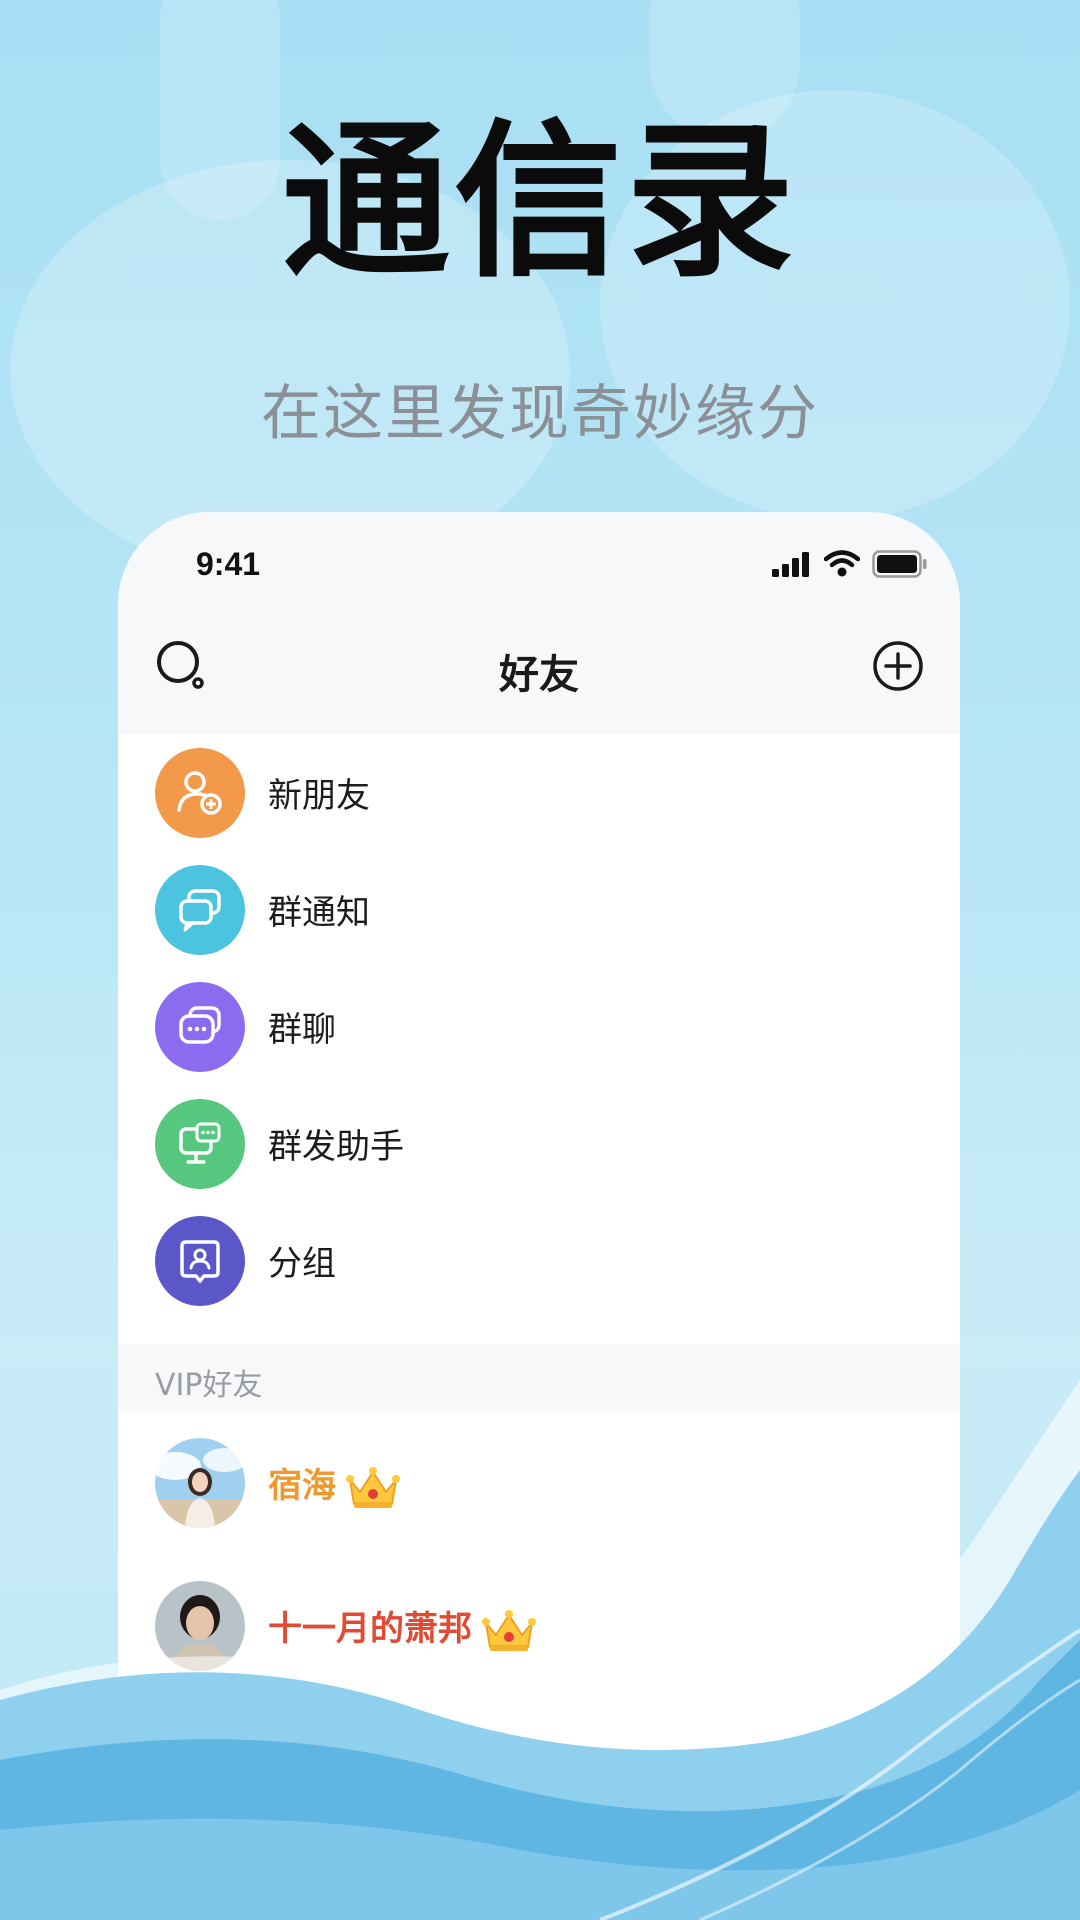 This screenshot has width=1080, height=1920. I want to click on contact-card-icon, so click(200, 1260).